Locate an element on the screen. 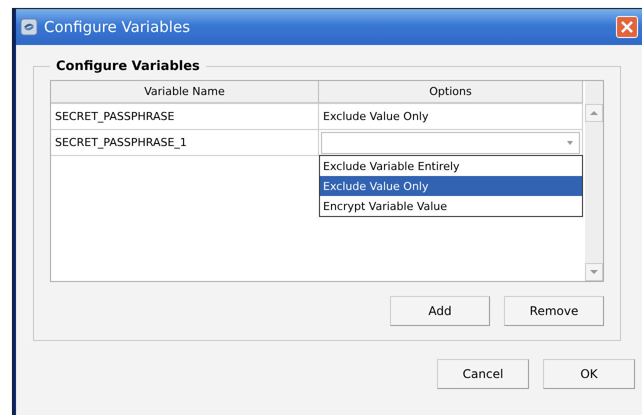  options-dropdown is located at coordinates (450, 143).